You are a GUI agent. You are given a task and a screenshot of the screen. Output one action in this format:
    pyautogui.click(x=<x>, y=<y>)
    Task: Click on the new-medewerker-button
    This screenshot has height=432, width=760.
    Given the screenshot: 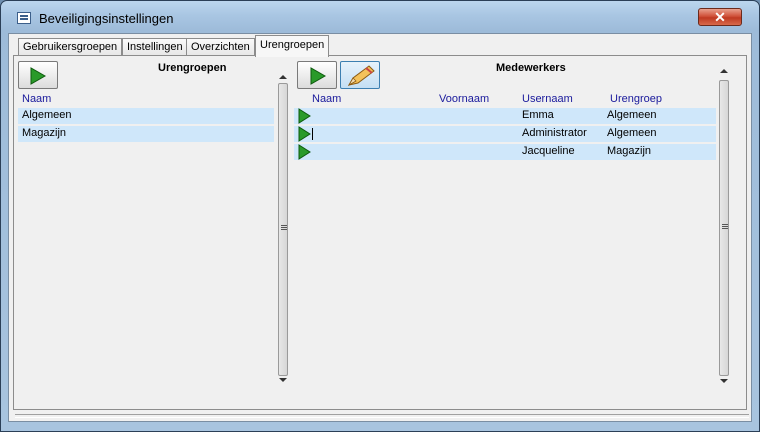 What is the action you would take?
    pyautogui.click(x=317, y=75)
    